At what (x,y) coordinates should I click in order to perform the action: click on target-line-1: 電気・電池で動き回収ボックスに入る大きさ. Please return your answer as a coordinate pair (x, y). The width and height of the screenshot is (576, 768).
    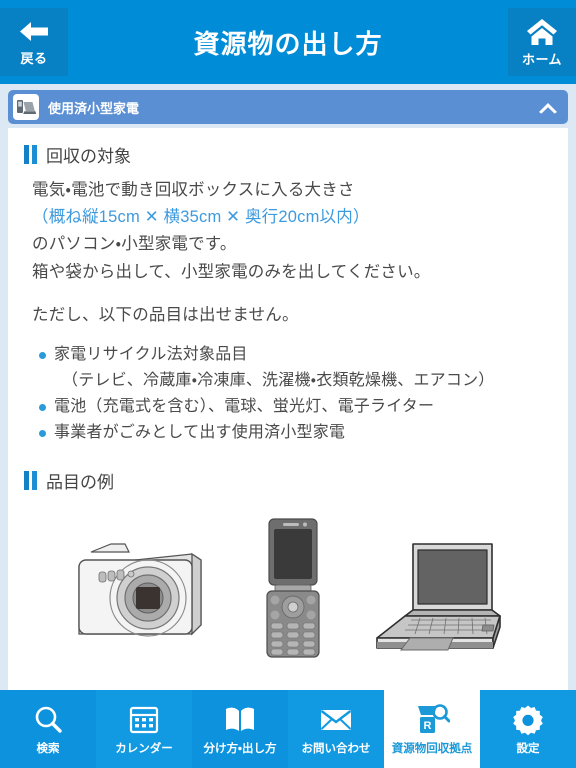
    Looking at the image, I should click on (193, 190).